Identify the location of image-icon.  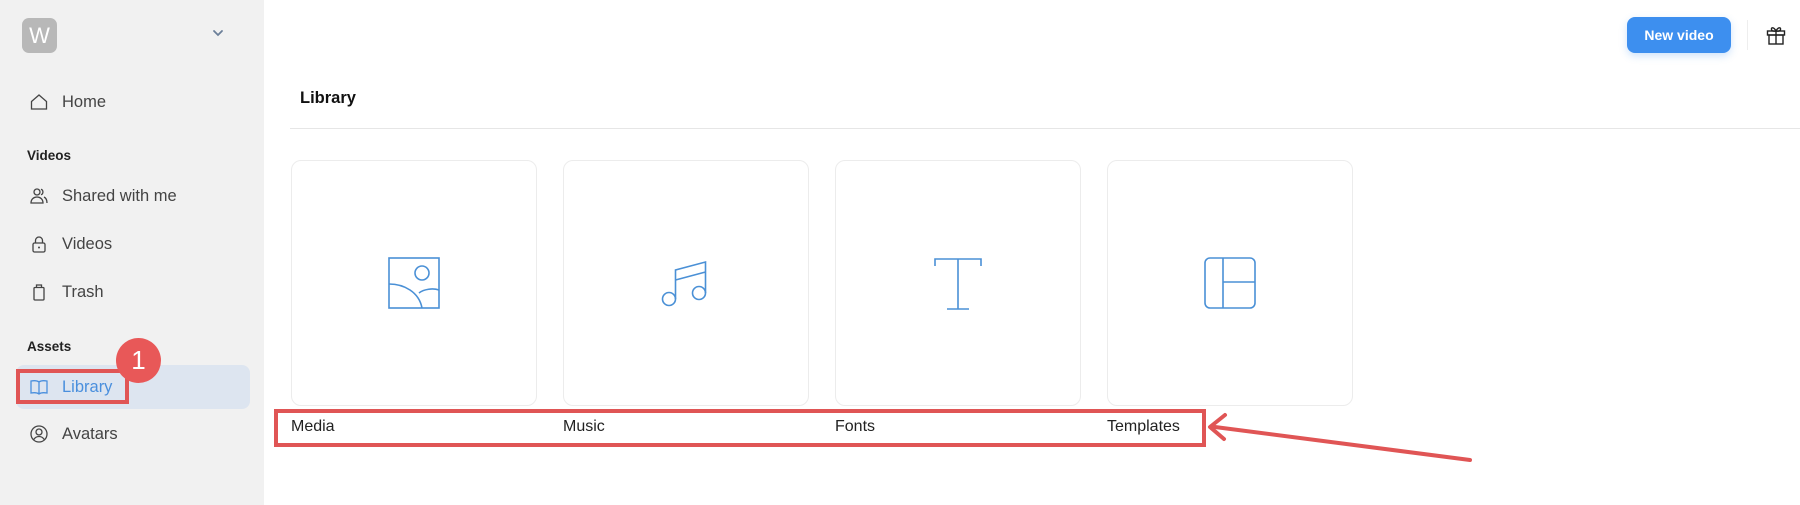
(414, 283).